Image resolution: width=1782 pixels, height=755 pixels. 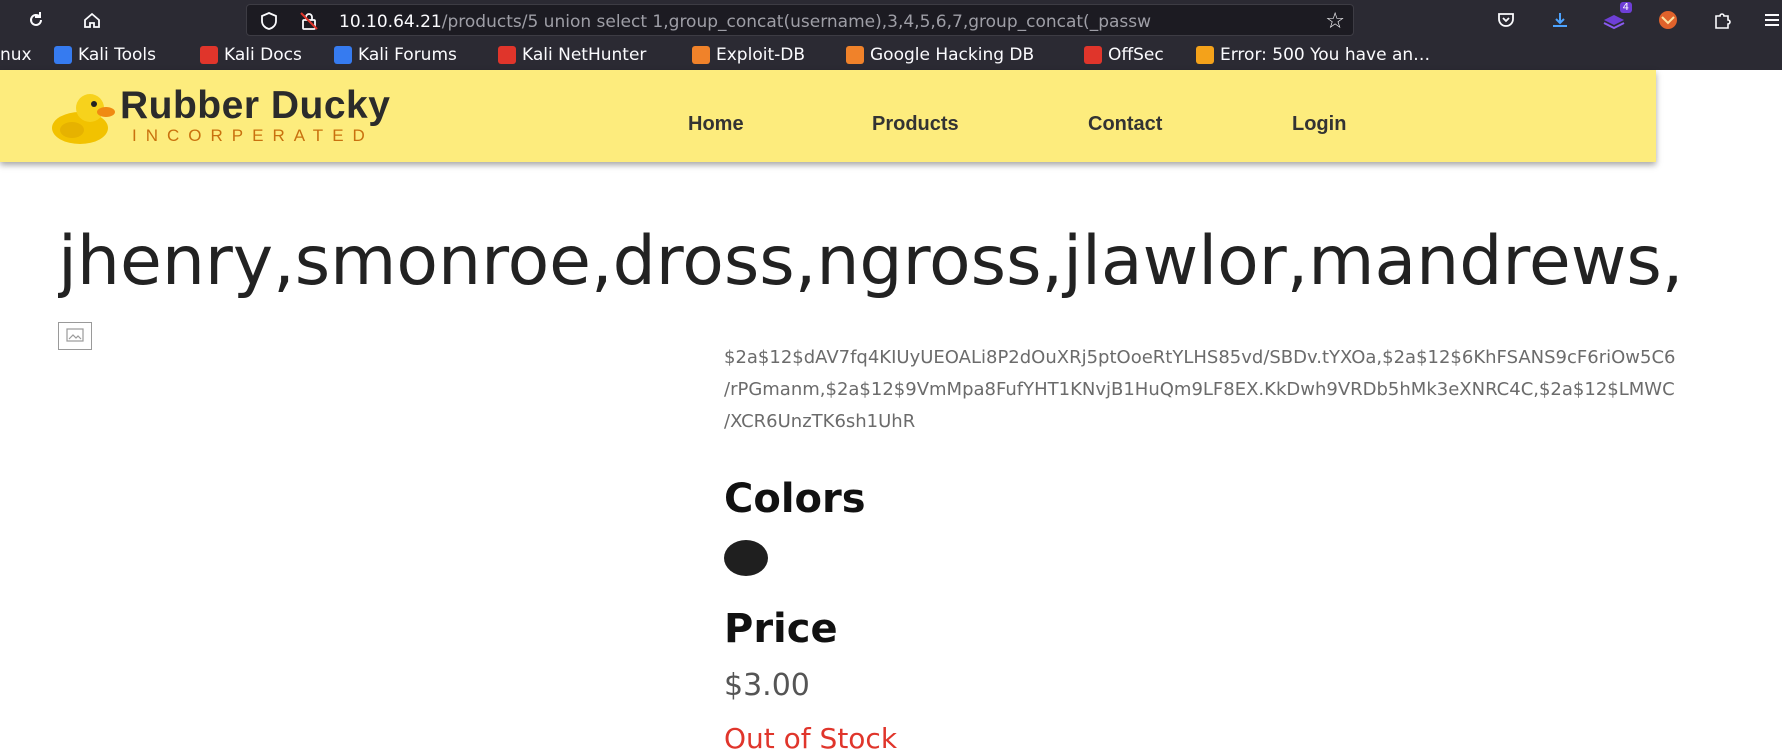 I want to click on bookmark-label: nux, so click(x=16, y=55).